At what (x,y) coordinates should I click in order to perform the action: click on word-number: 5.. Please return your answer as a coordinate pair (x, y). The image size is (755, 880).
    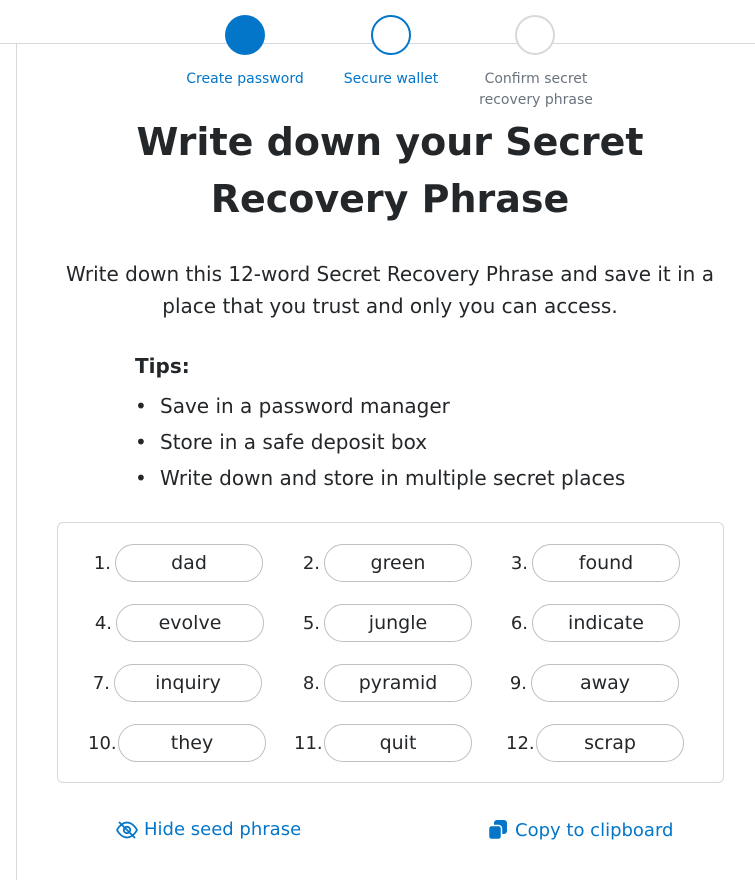
    Looking at the image, I should click on (311, 623).